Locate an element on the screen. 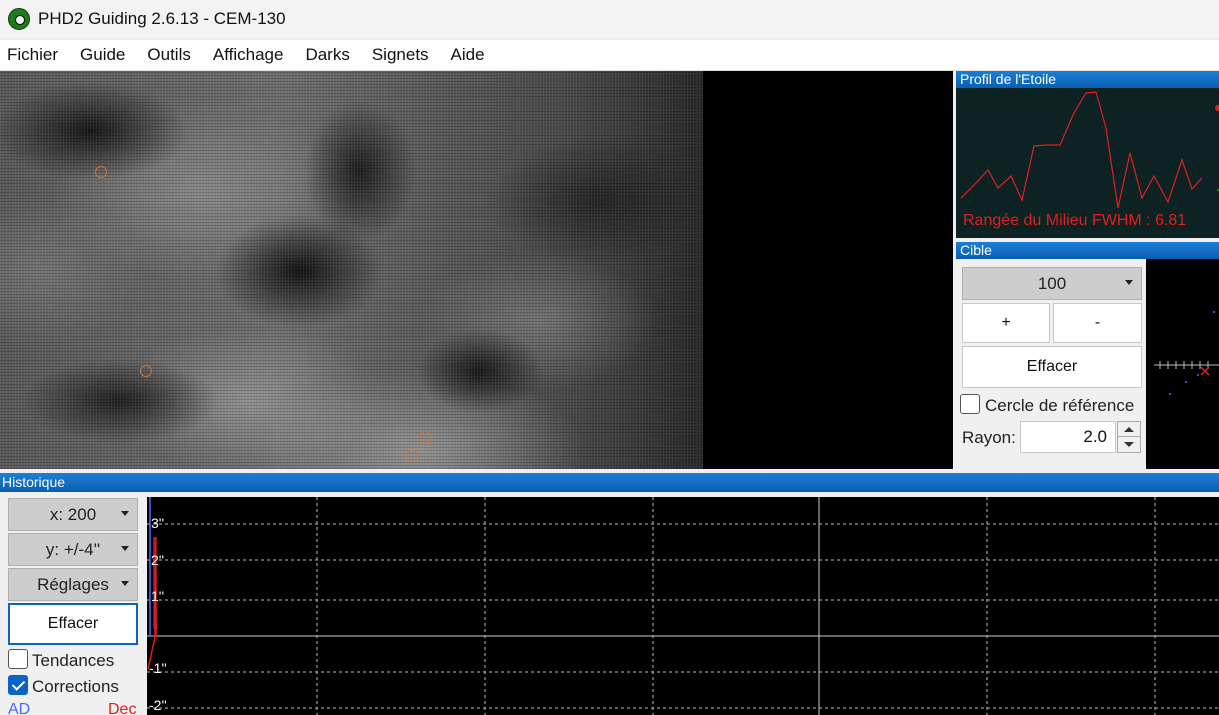 Image resolution: width=1219 pixels, height=715 pixels. settings-label: Réglages is located at coordinates (73, 584).